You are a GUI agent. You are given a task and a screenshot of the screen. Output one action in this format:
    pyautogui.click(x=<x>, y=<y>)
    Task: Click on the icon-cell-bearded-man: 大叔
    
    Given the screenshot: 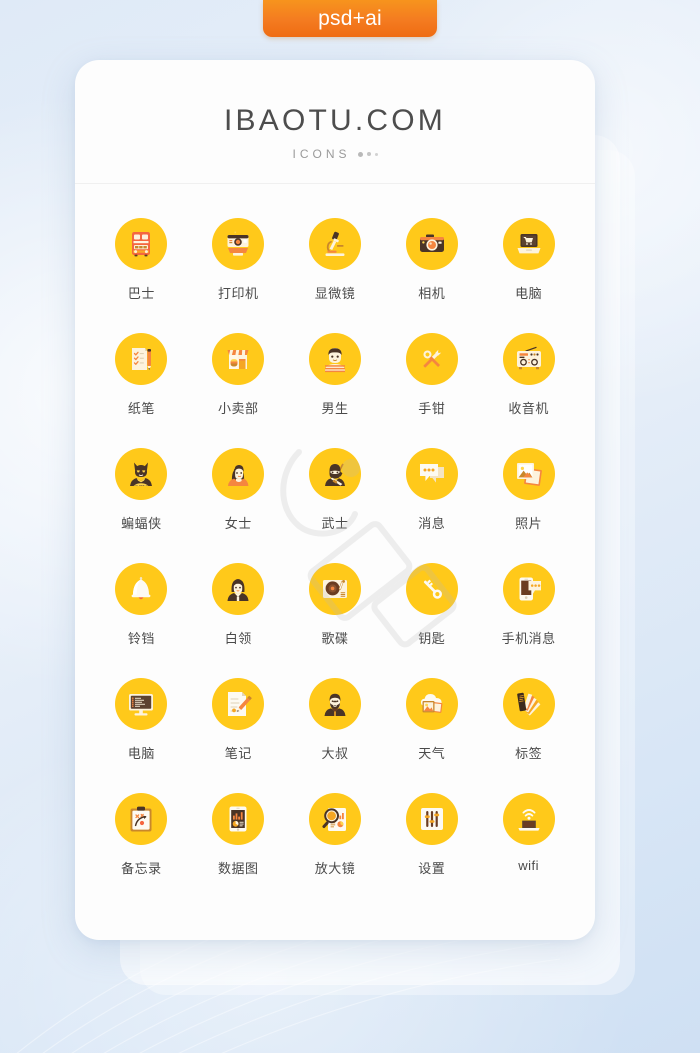 What is the action you would take?
    pyautogui.click(x=335, y=735)
    